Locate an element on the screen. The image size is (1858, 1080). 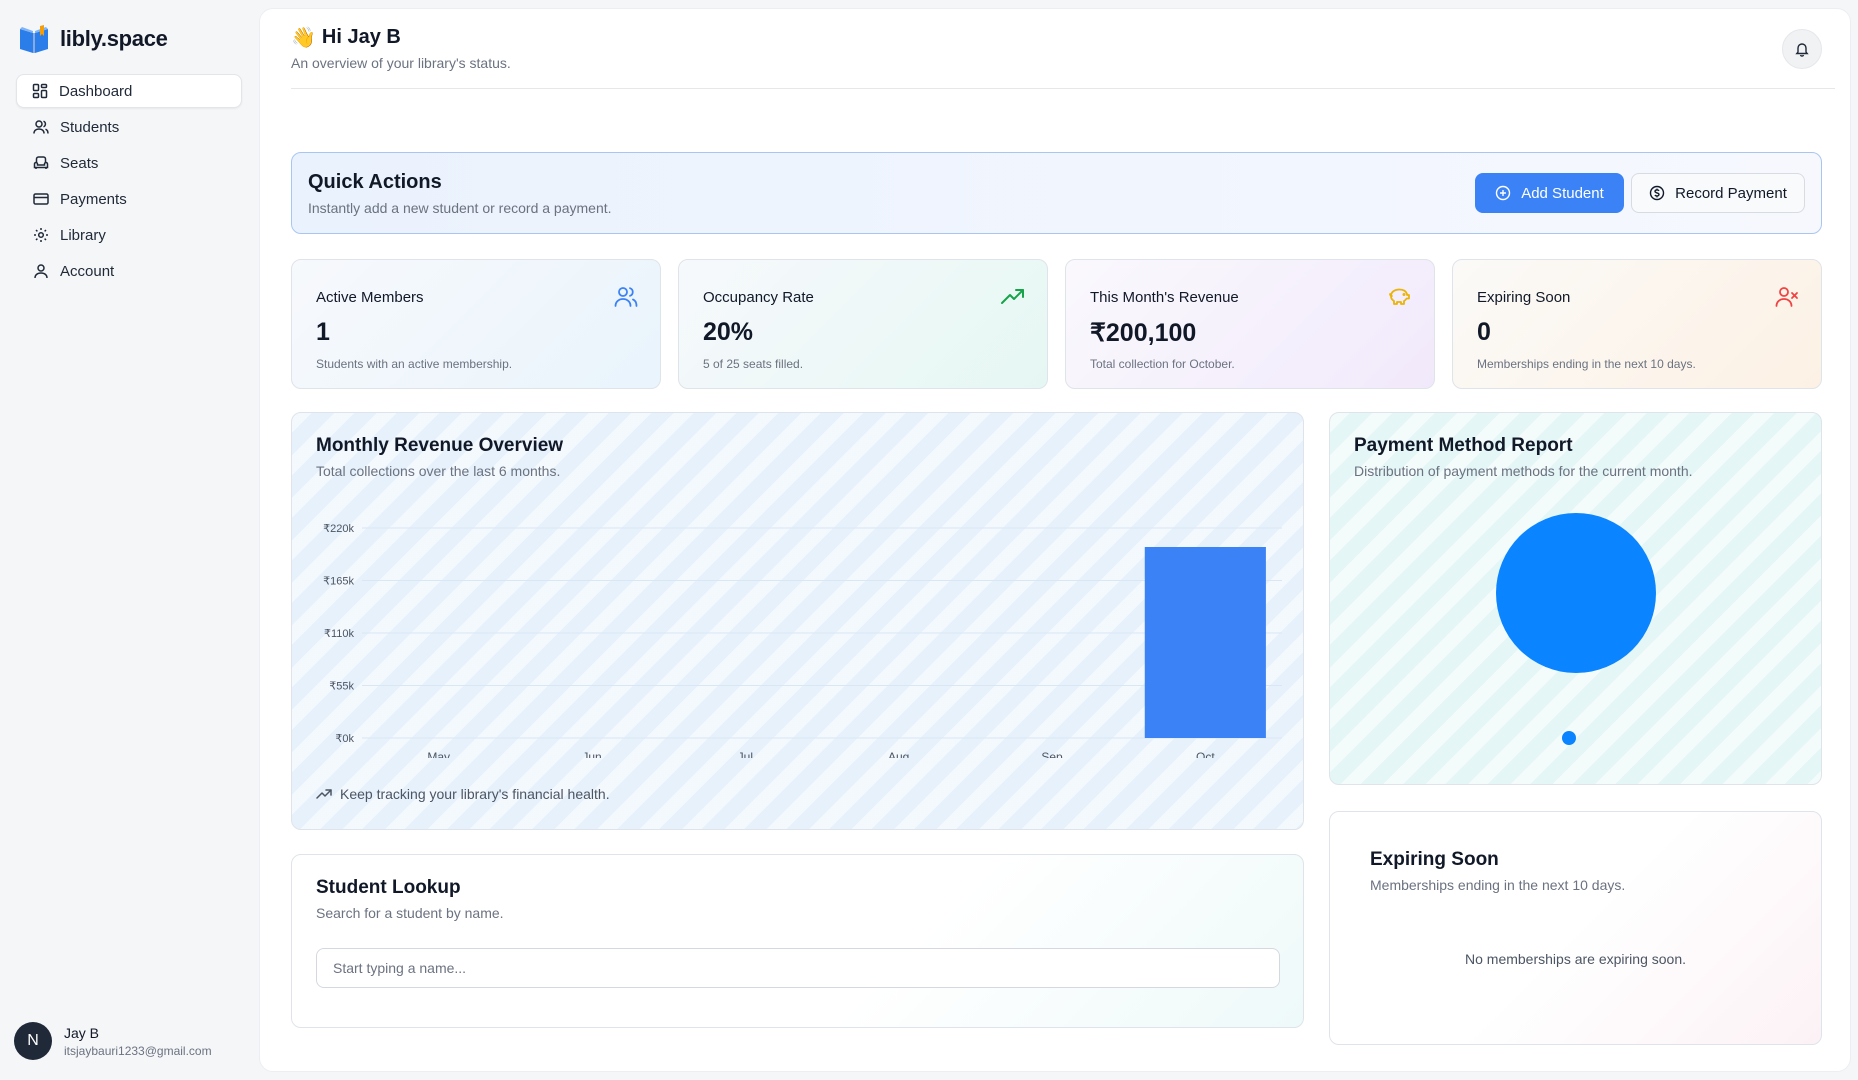
add-student-button: Add Student is located at coordinates (1549, 193).